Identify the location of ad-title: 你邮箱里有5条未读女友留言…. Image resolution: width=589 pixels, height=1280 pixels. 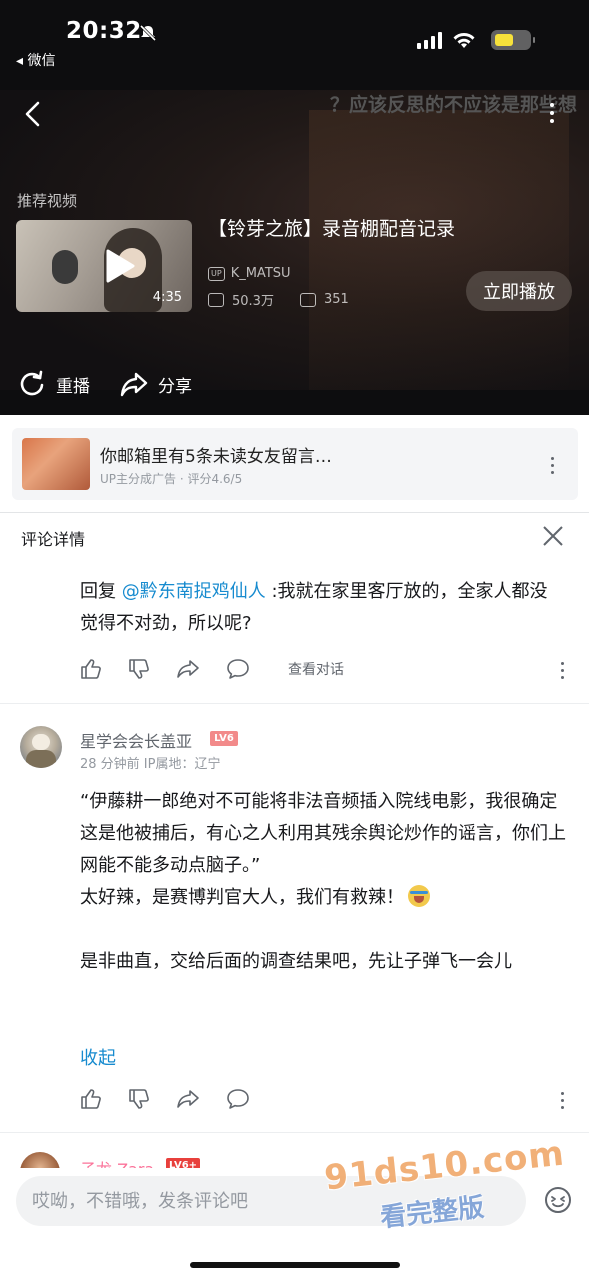
(216, 454).